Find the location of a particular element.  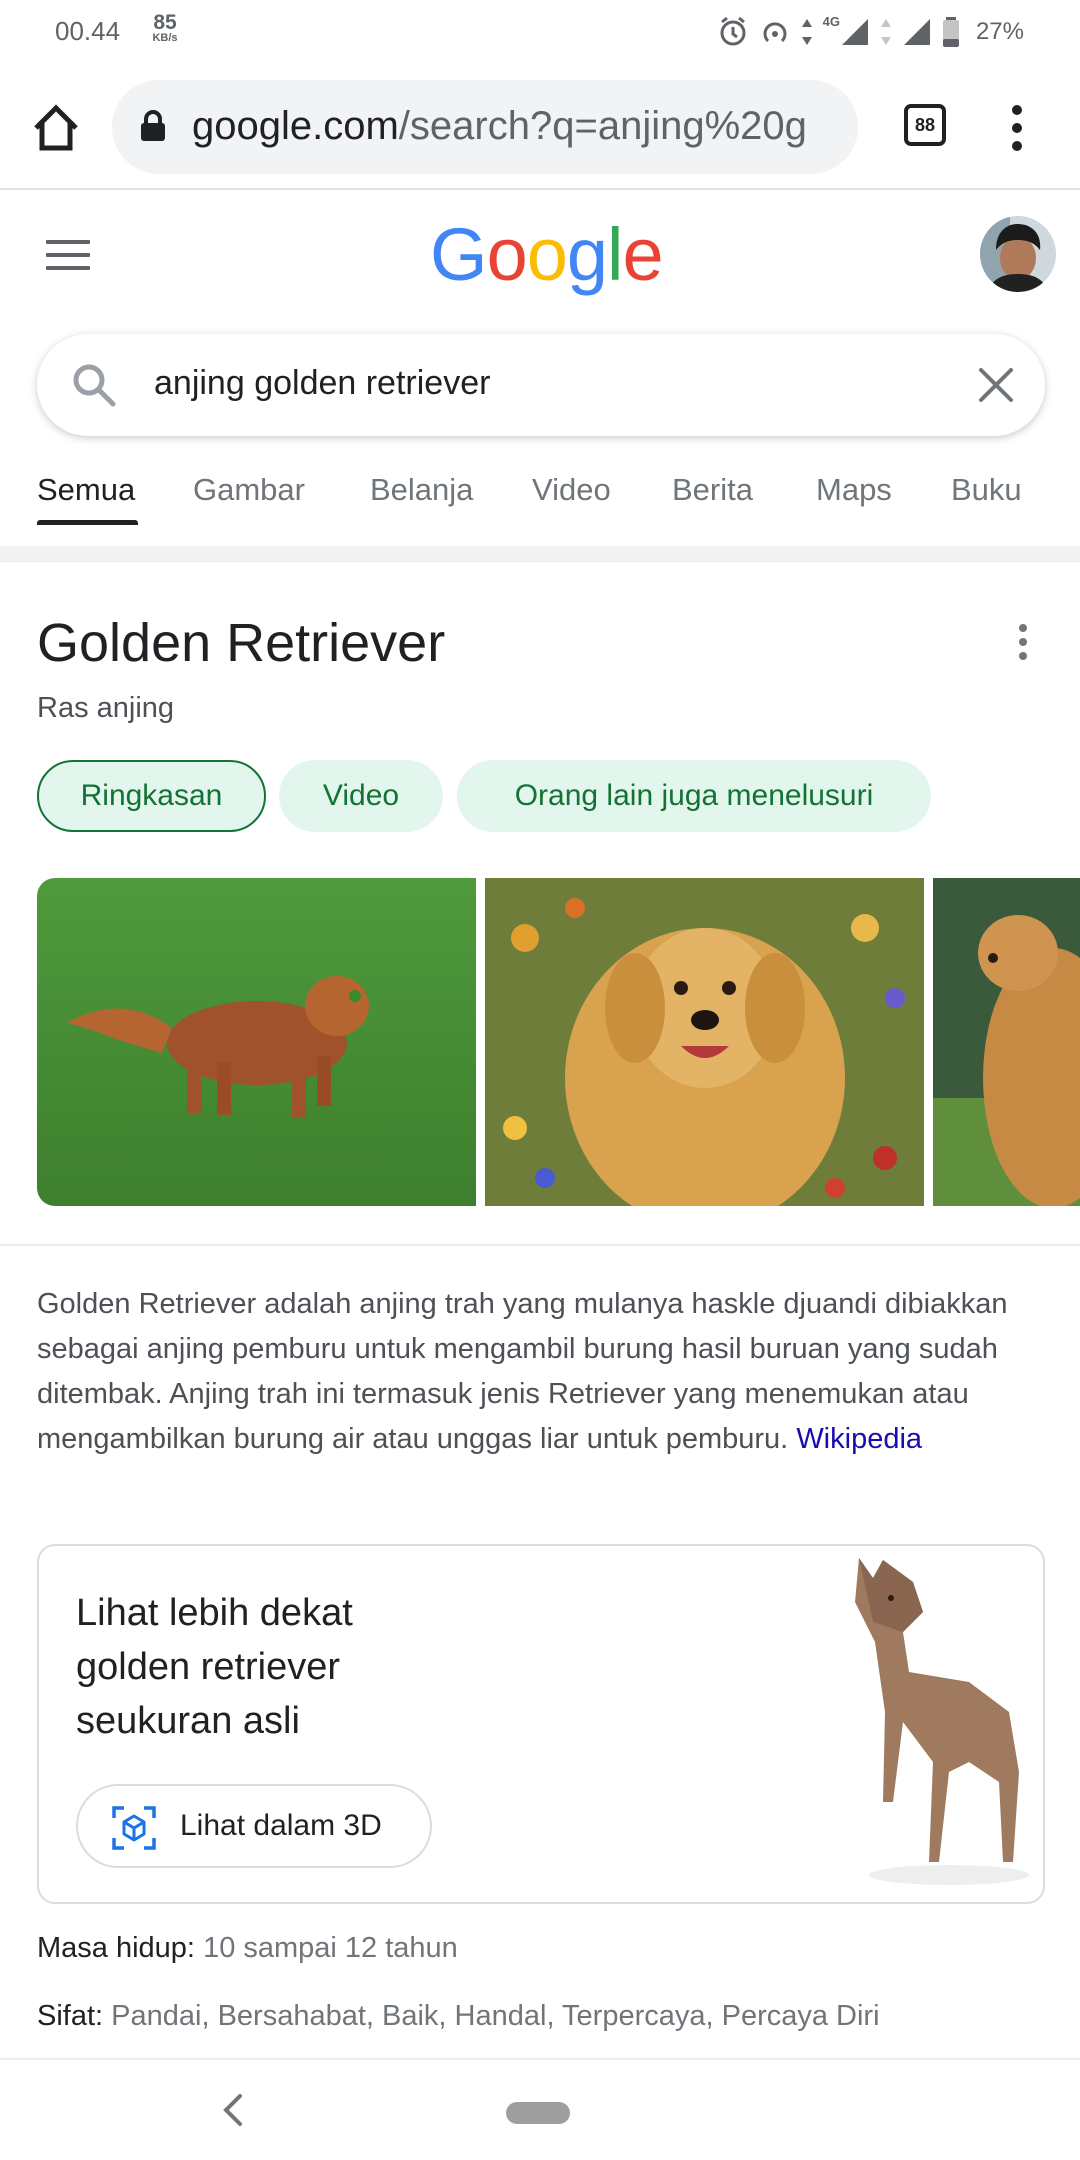

hotspot-icon is located at coordinates (775, 32).